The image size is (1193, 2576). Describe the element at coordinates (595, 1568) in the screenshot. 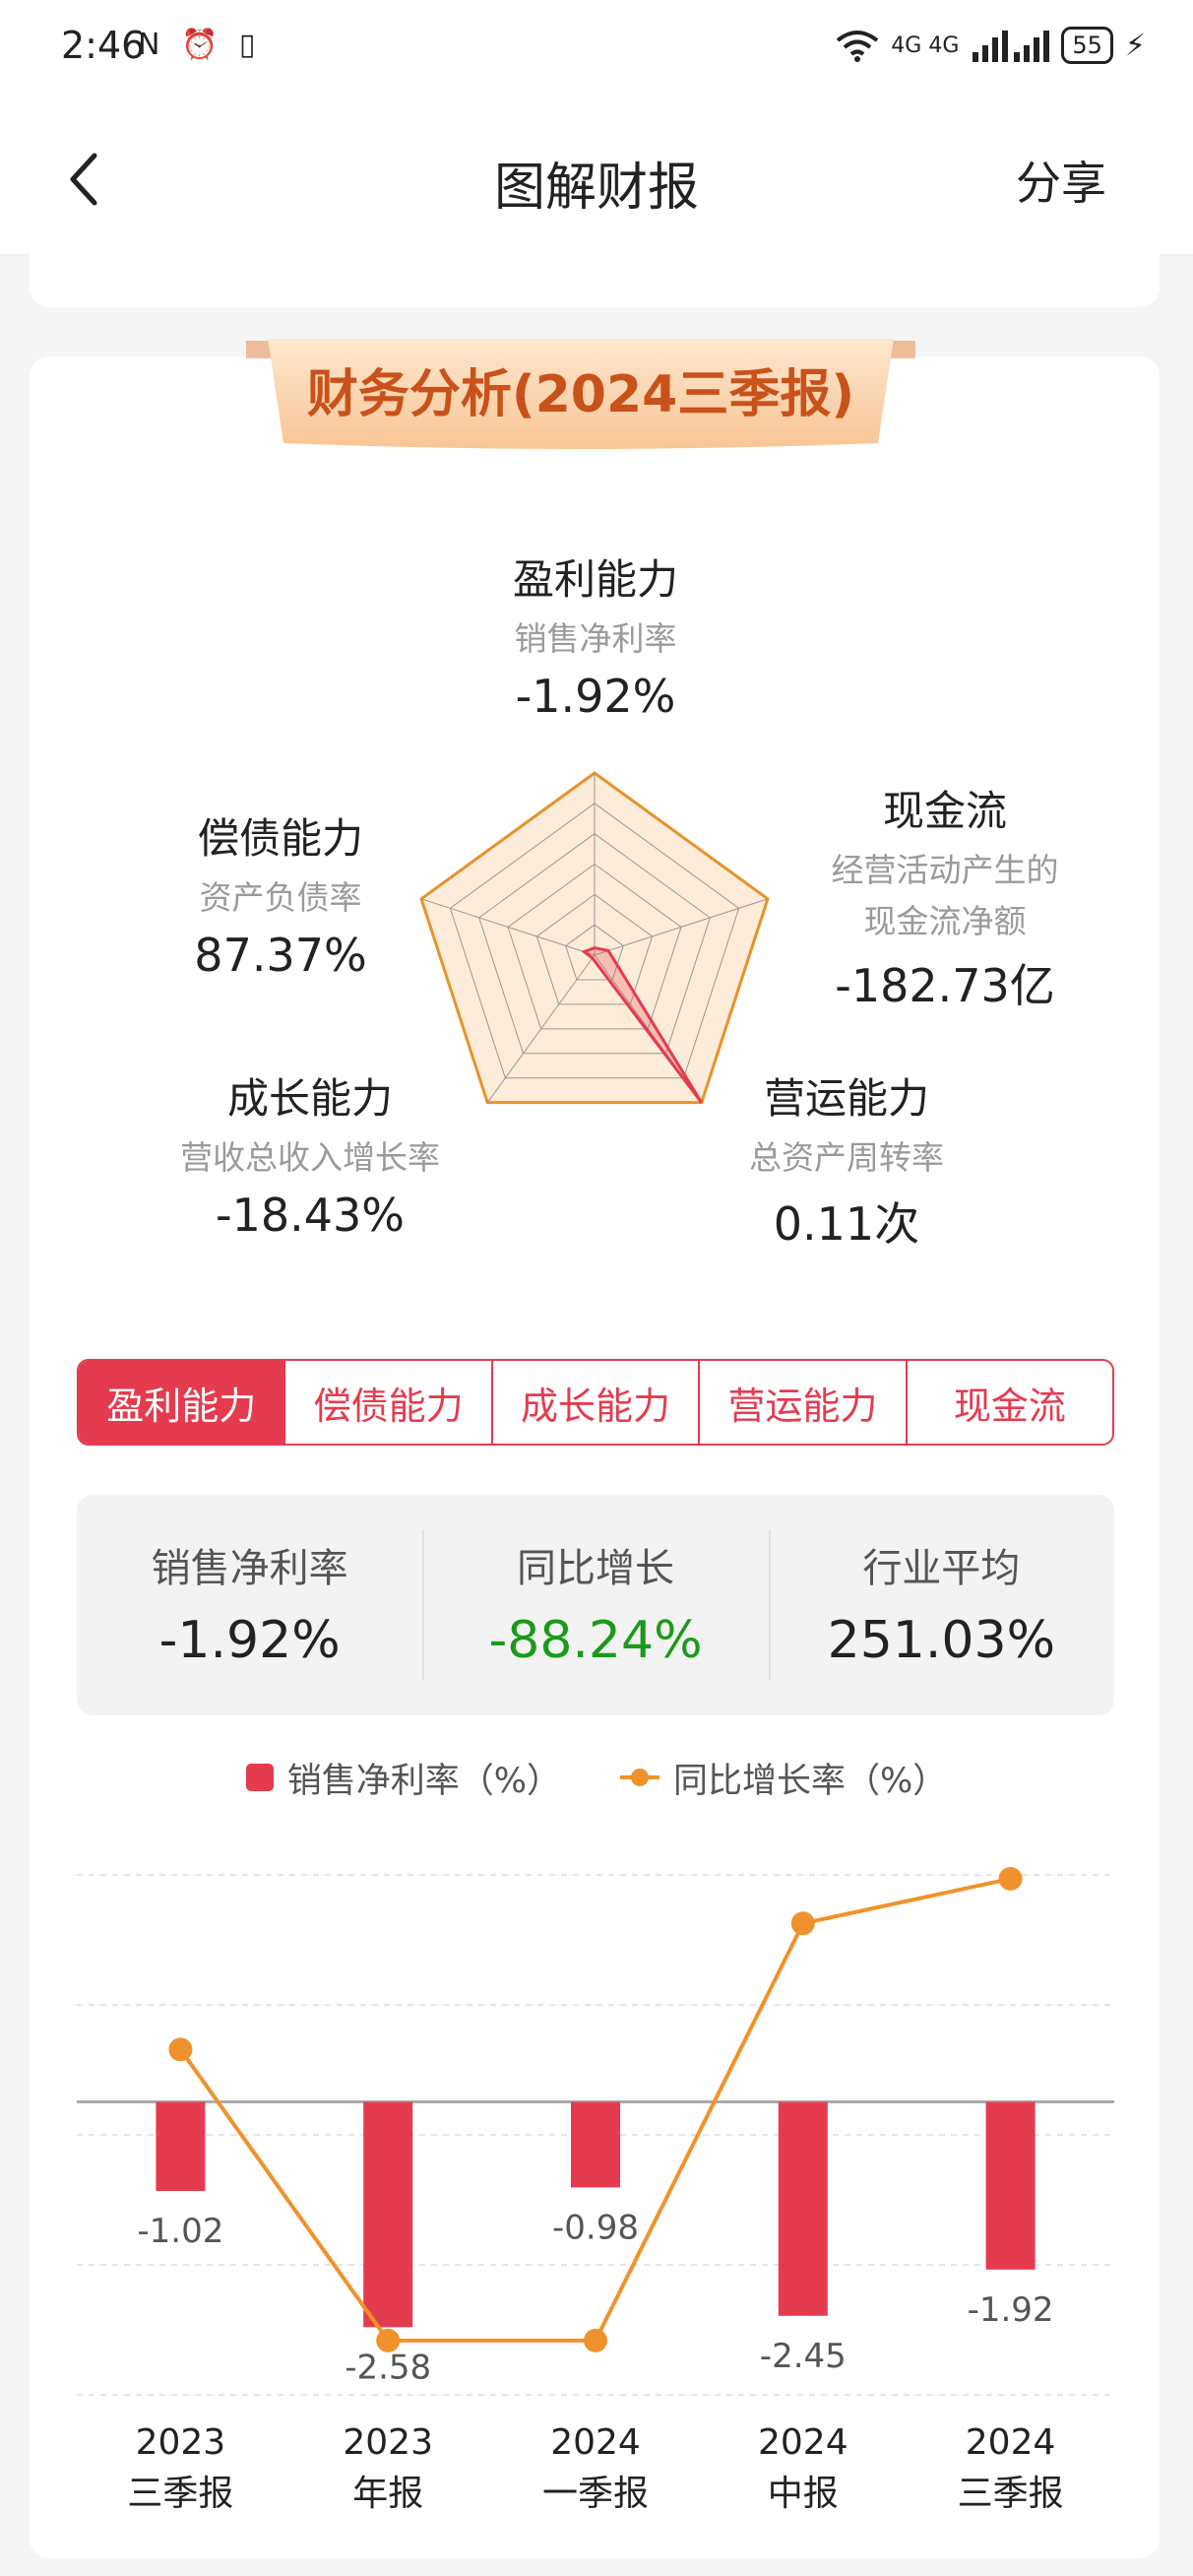

I see `summary-label: 同比增长` at that location.